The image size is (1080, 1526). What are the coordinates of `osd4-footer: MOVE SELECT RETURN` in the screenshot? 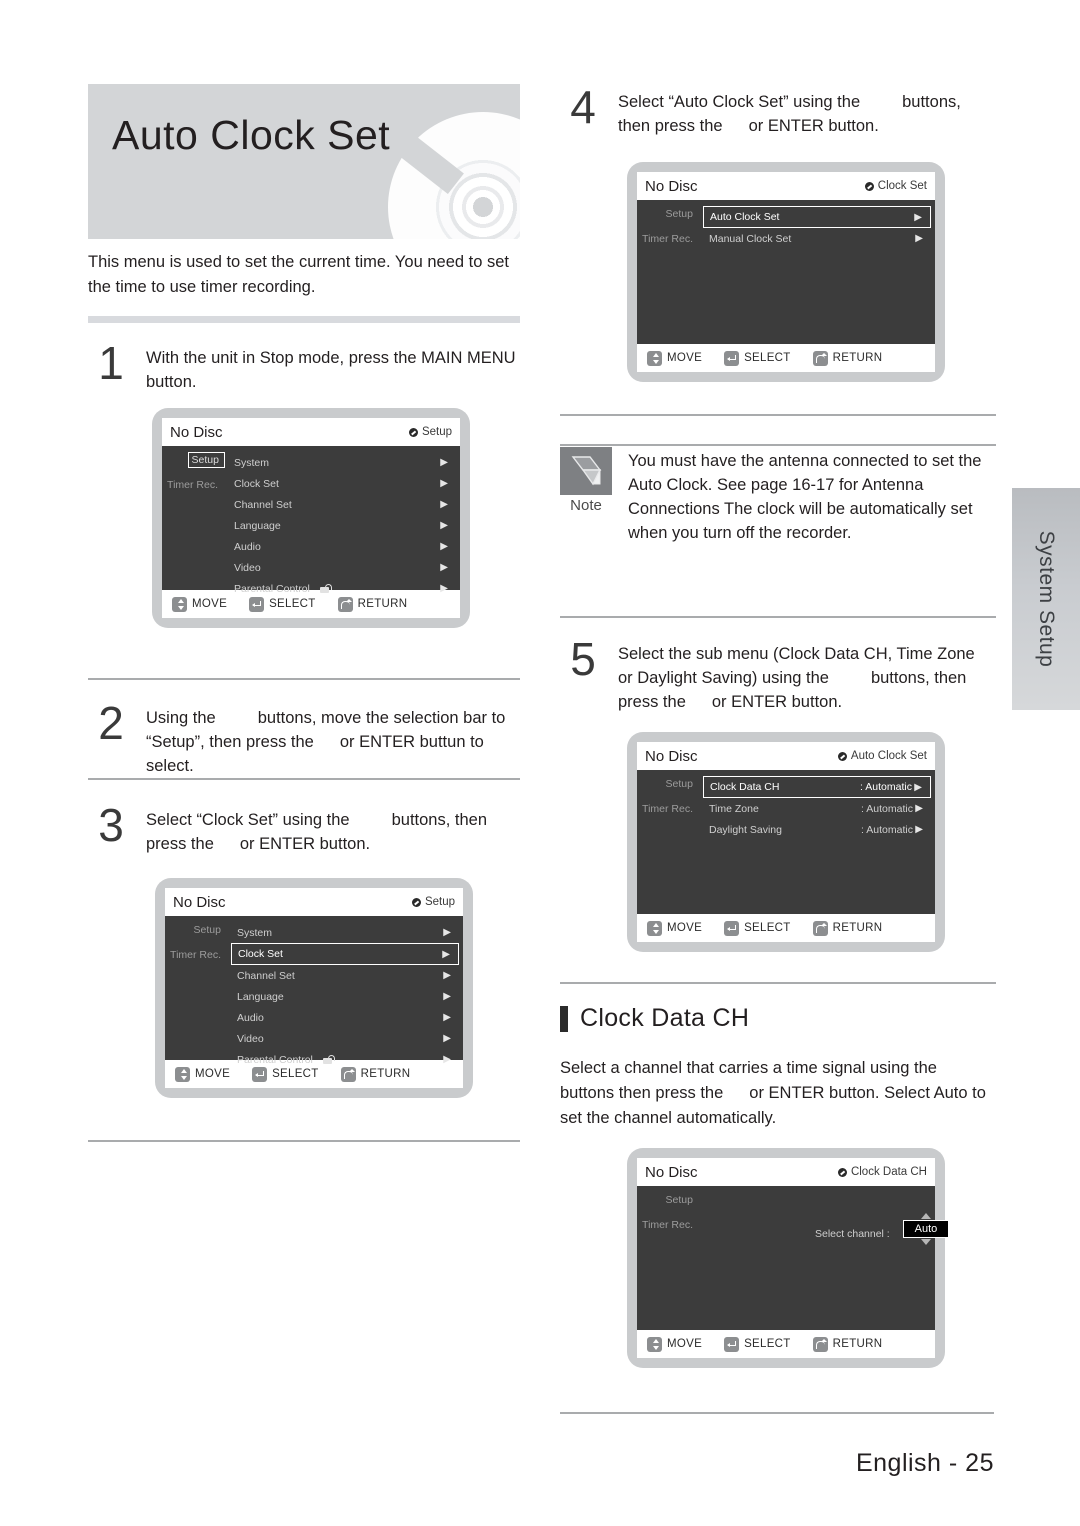 It's located at (786, 358).